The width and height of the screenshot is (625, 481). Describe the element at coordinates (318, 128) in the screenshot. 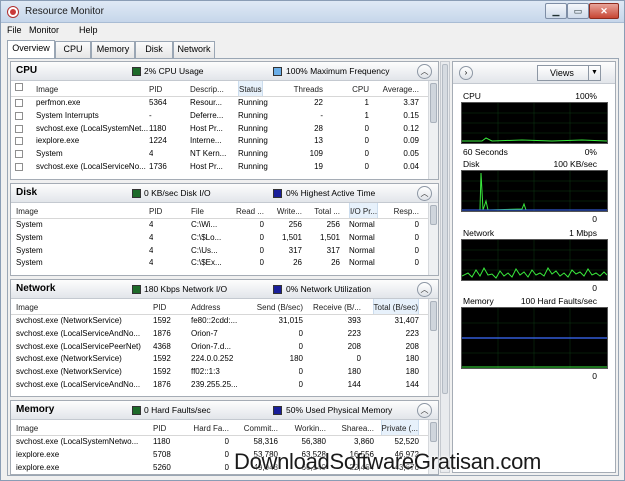

I see `table-cell: 28` at that location.